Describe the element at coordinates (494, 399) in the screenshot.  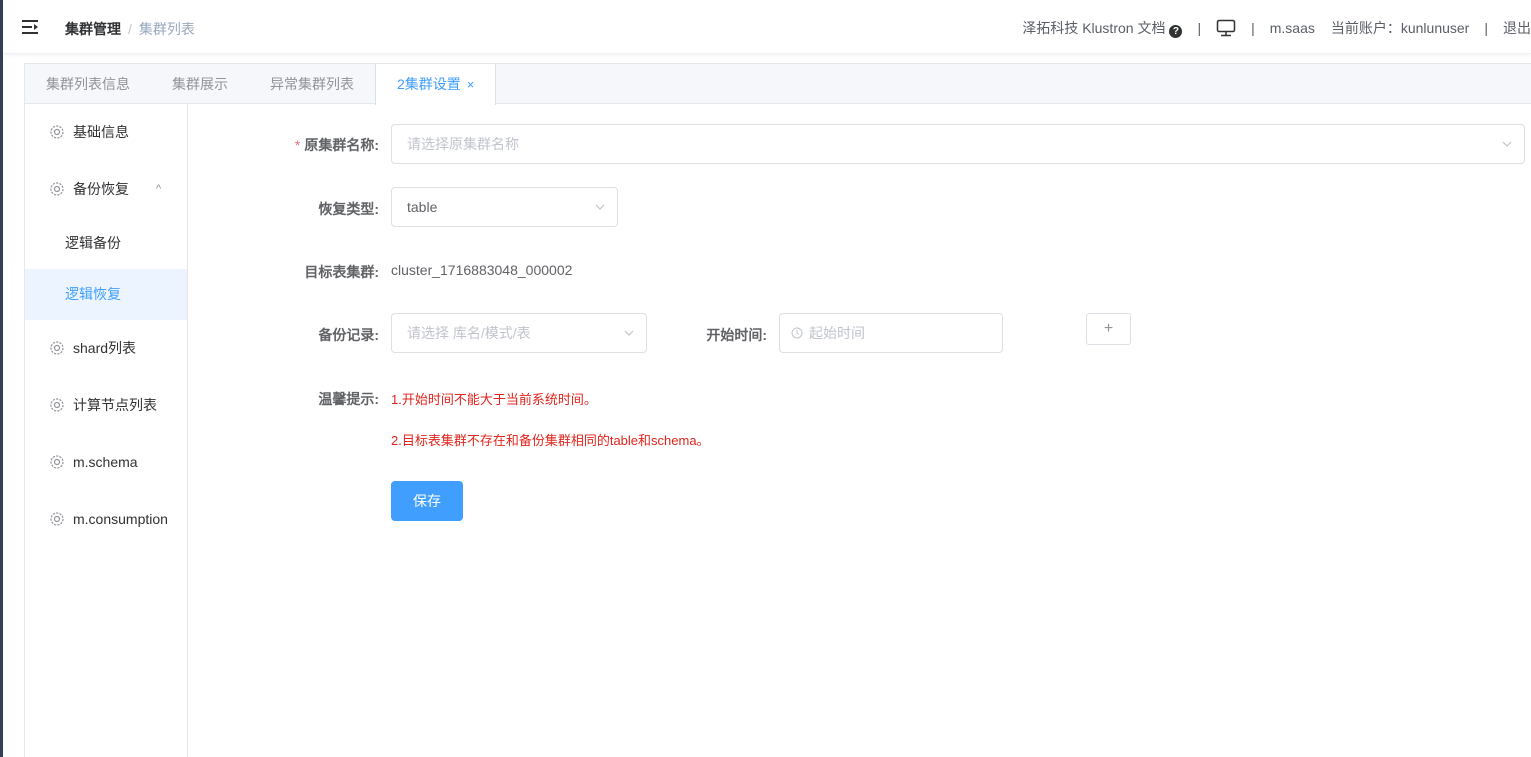
I see `tip-line-1: 1.开始时间不能大于当前系统时间。` at that location.